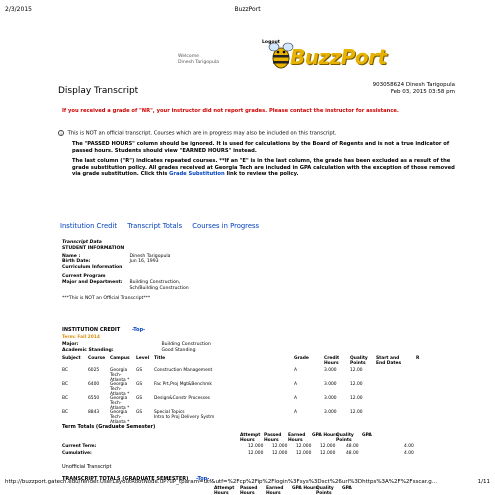  What do you see at coordinates (183, 370) in the screenshot?
I see `cell-title: Construction Management` at bounding box center [183, 370].